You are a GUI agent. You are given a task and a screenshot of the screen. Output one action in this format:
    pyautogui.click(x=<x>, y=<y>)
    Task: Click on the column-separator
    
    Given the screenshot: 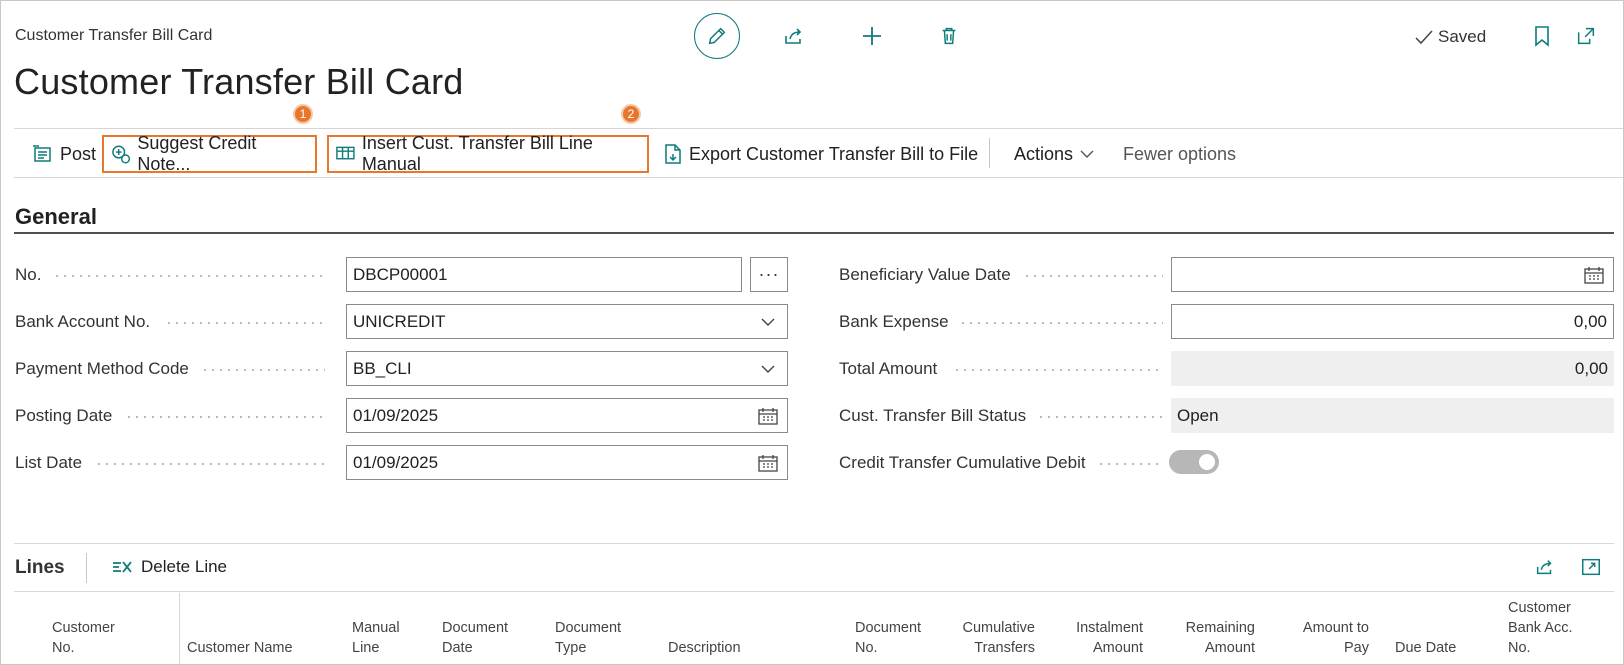 What is the action you would take?
    pyautogui.click(x=179, y=628)
    